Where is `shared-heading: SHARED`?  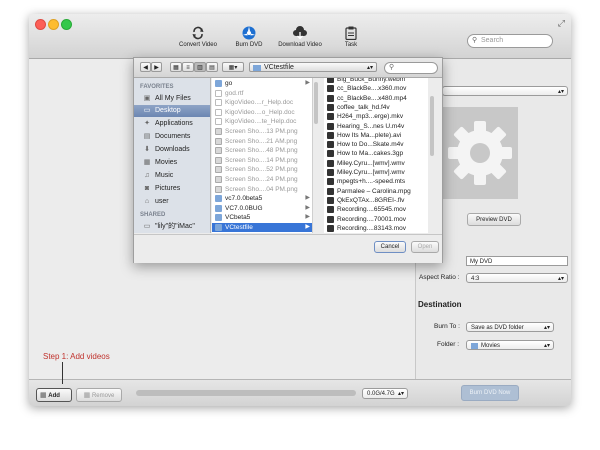 shared-heading: SHARED is located at coordinates (153, 215).